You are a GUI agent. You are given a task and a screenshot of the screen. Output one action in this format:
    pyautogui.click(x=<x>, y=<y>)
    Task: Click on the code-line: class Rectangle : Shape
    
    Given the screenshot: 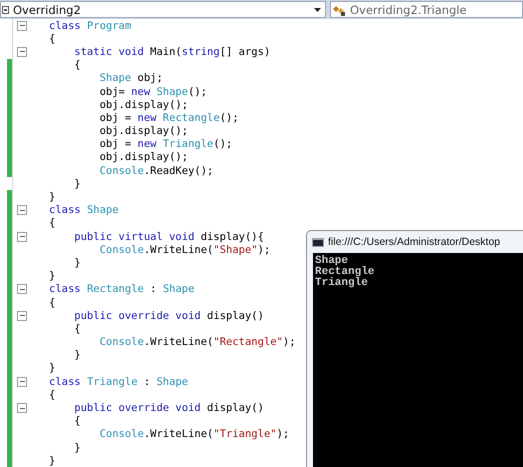 What is the action you would take?
    pyautogui.click(x=121, y=289)
    